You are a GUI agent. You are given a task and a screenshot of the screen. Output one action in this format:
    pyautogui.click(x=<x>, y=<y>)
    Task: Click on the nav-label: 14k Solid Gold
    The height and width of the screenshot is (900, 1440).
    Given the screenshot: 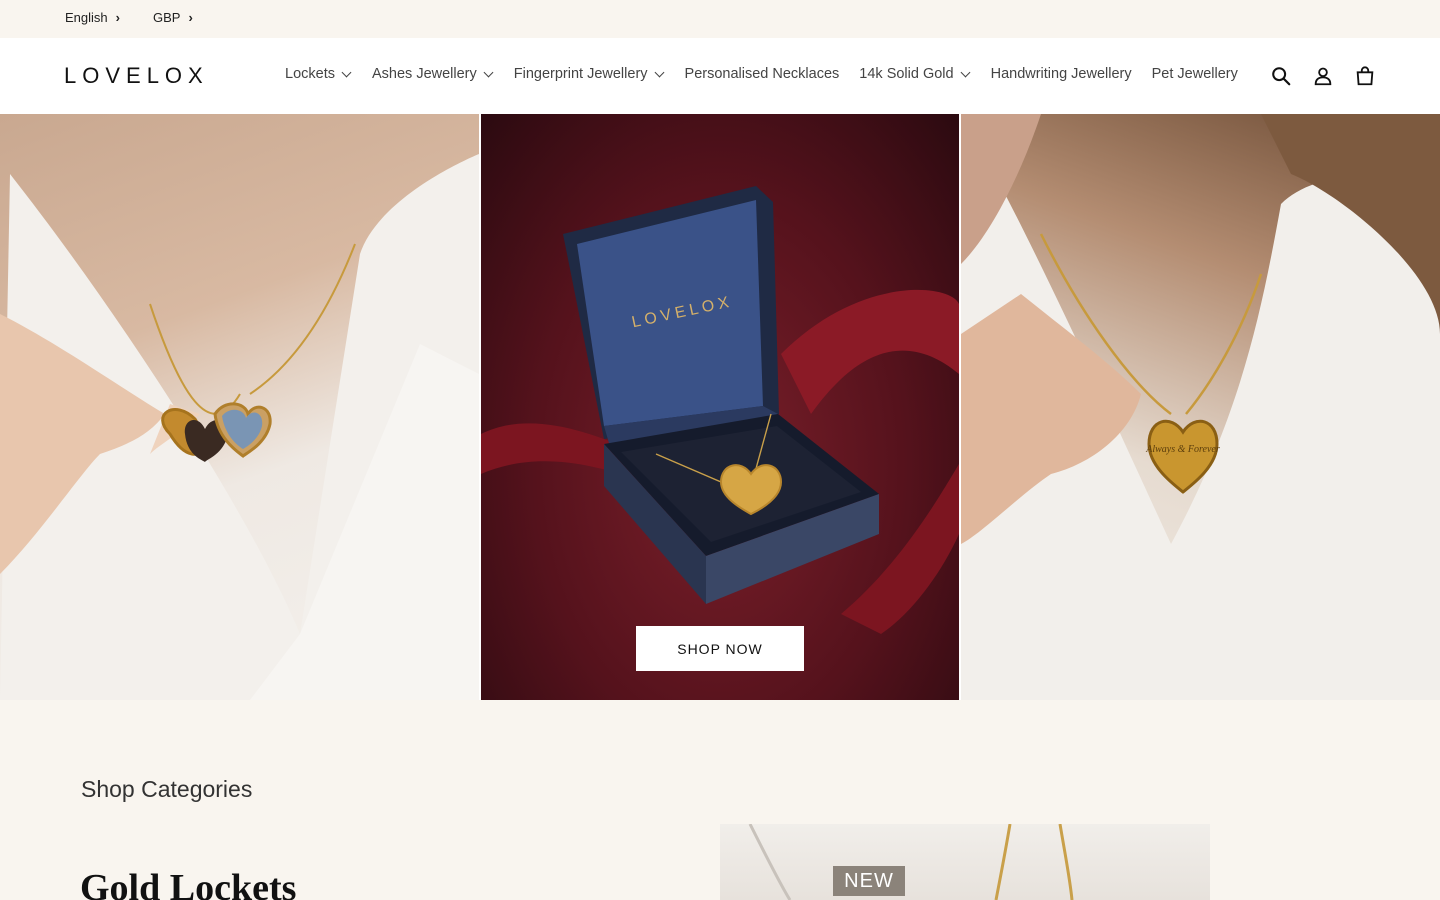 What is the action you would take?
    pyautogui.click(x=906, y=74)
    